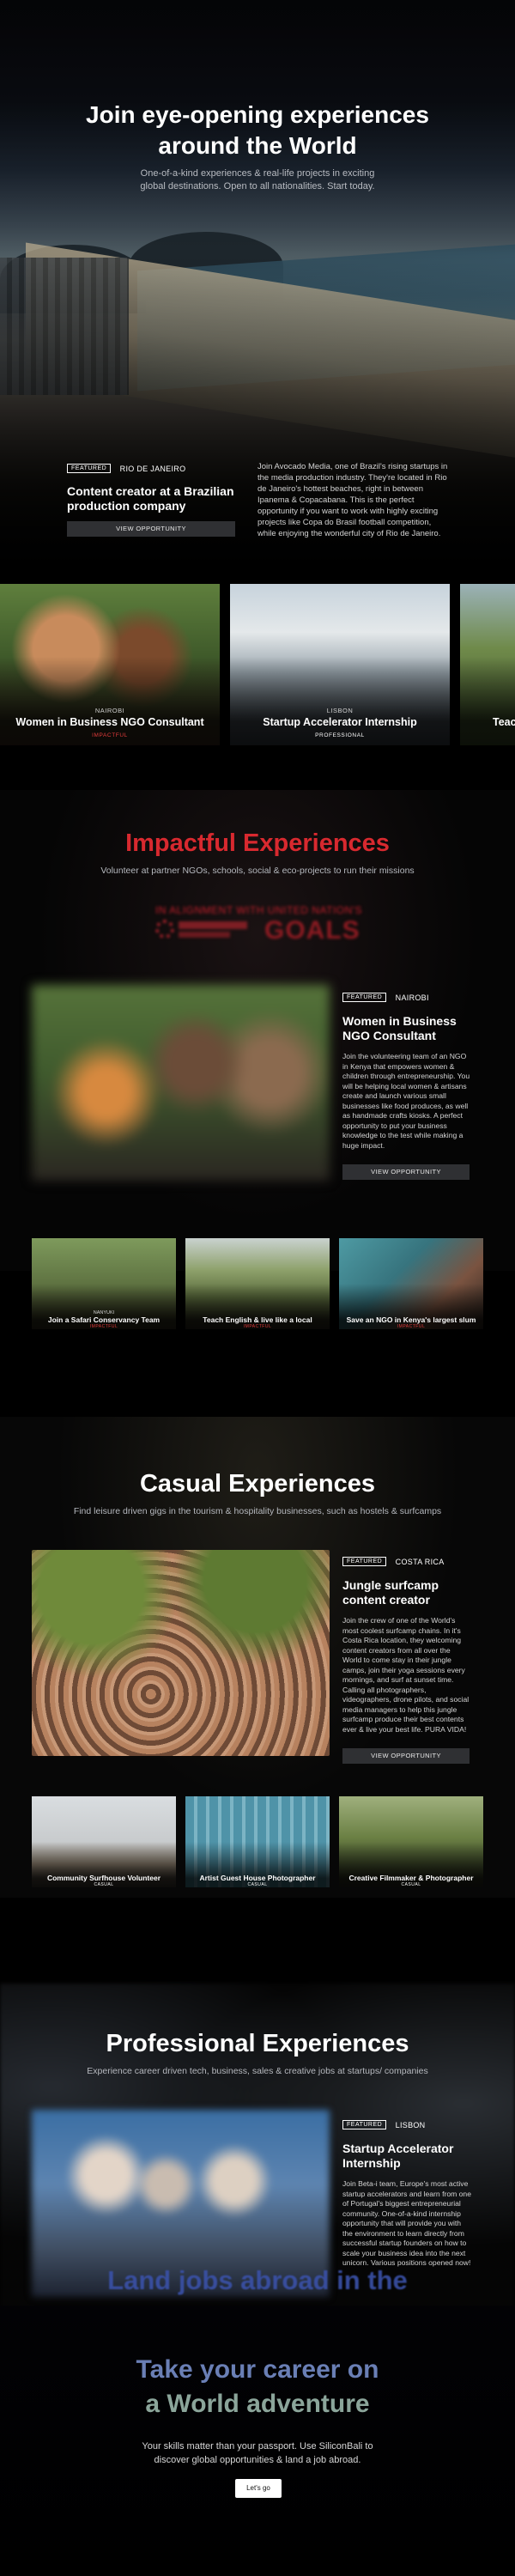  I want to click on un-sdg-logo: IN ALIGNMENT WITH UNITED NATION'S GOALS, so click(260, 928).